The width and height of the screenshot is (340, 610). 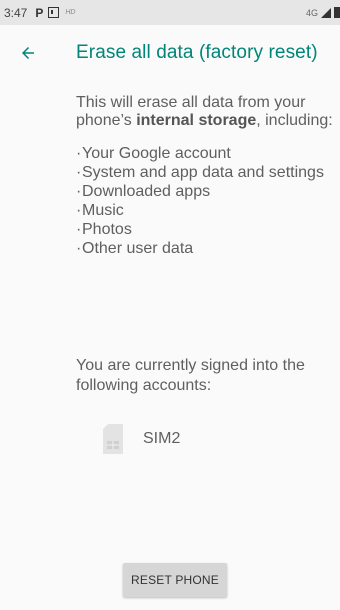 I want to click on list-item: System and app data and settings, so click(x=206, y=172).